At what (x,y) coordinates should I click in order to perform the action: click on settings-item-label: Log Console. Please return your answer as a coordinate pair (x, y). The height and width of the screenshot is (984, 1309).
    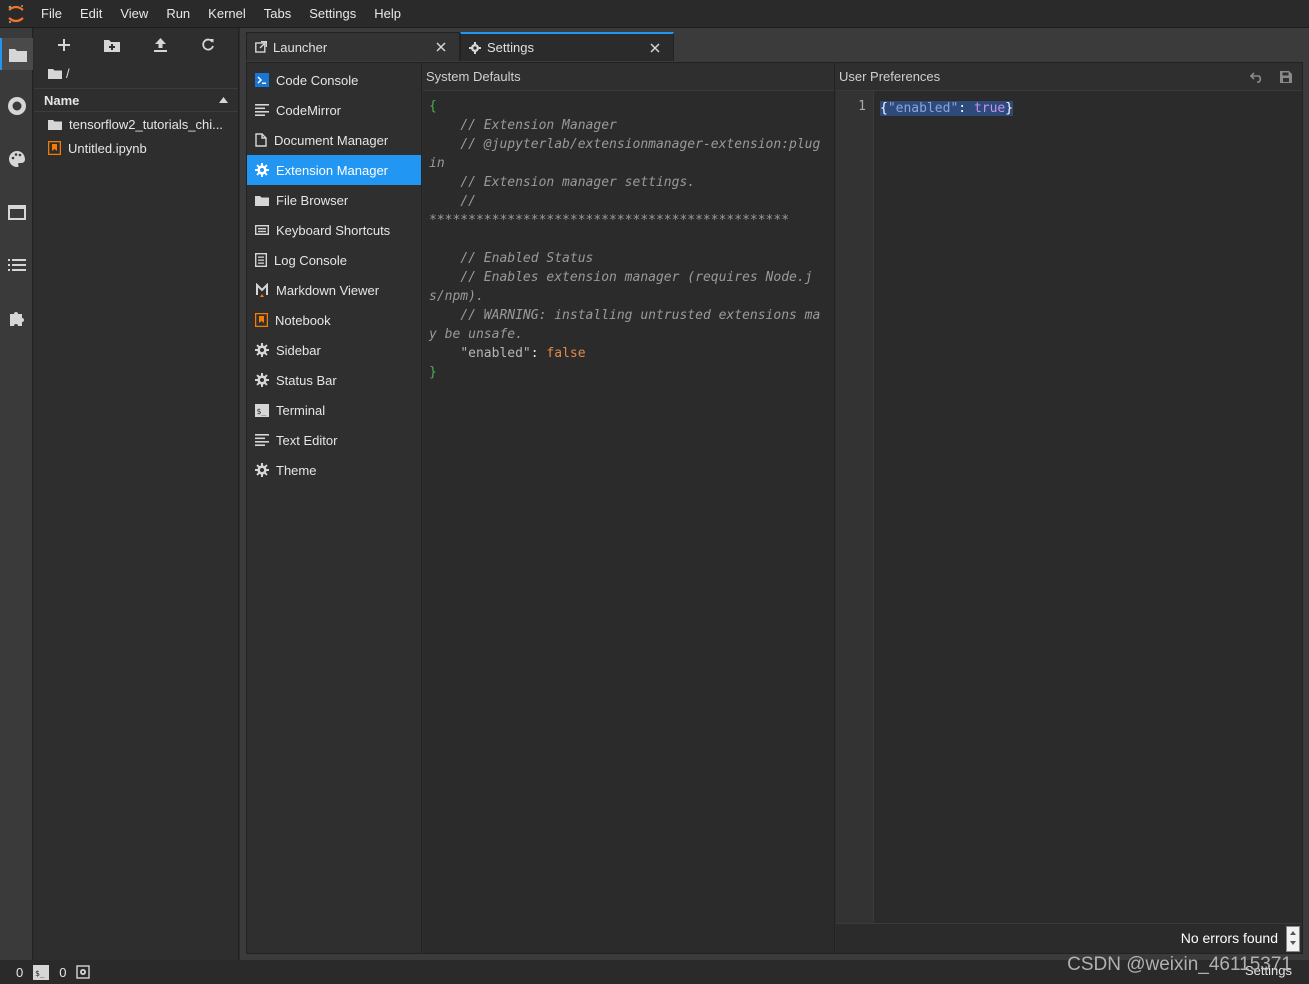
    Looking at the image, I should click on (310, 260).